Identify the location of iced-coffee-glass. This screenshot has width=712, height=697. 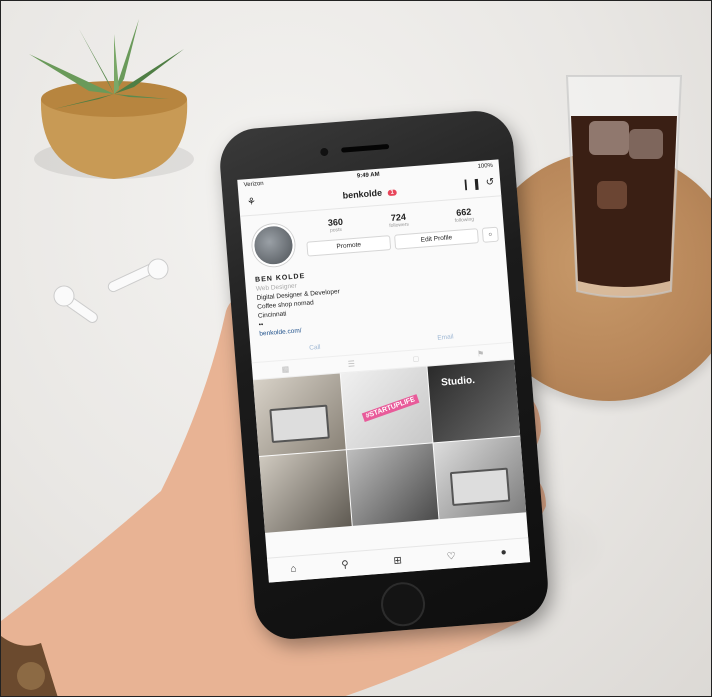
(624, 186).